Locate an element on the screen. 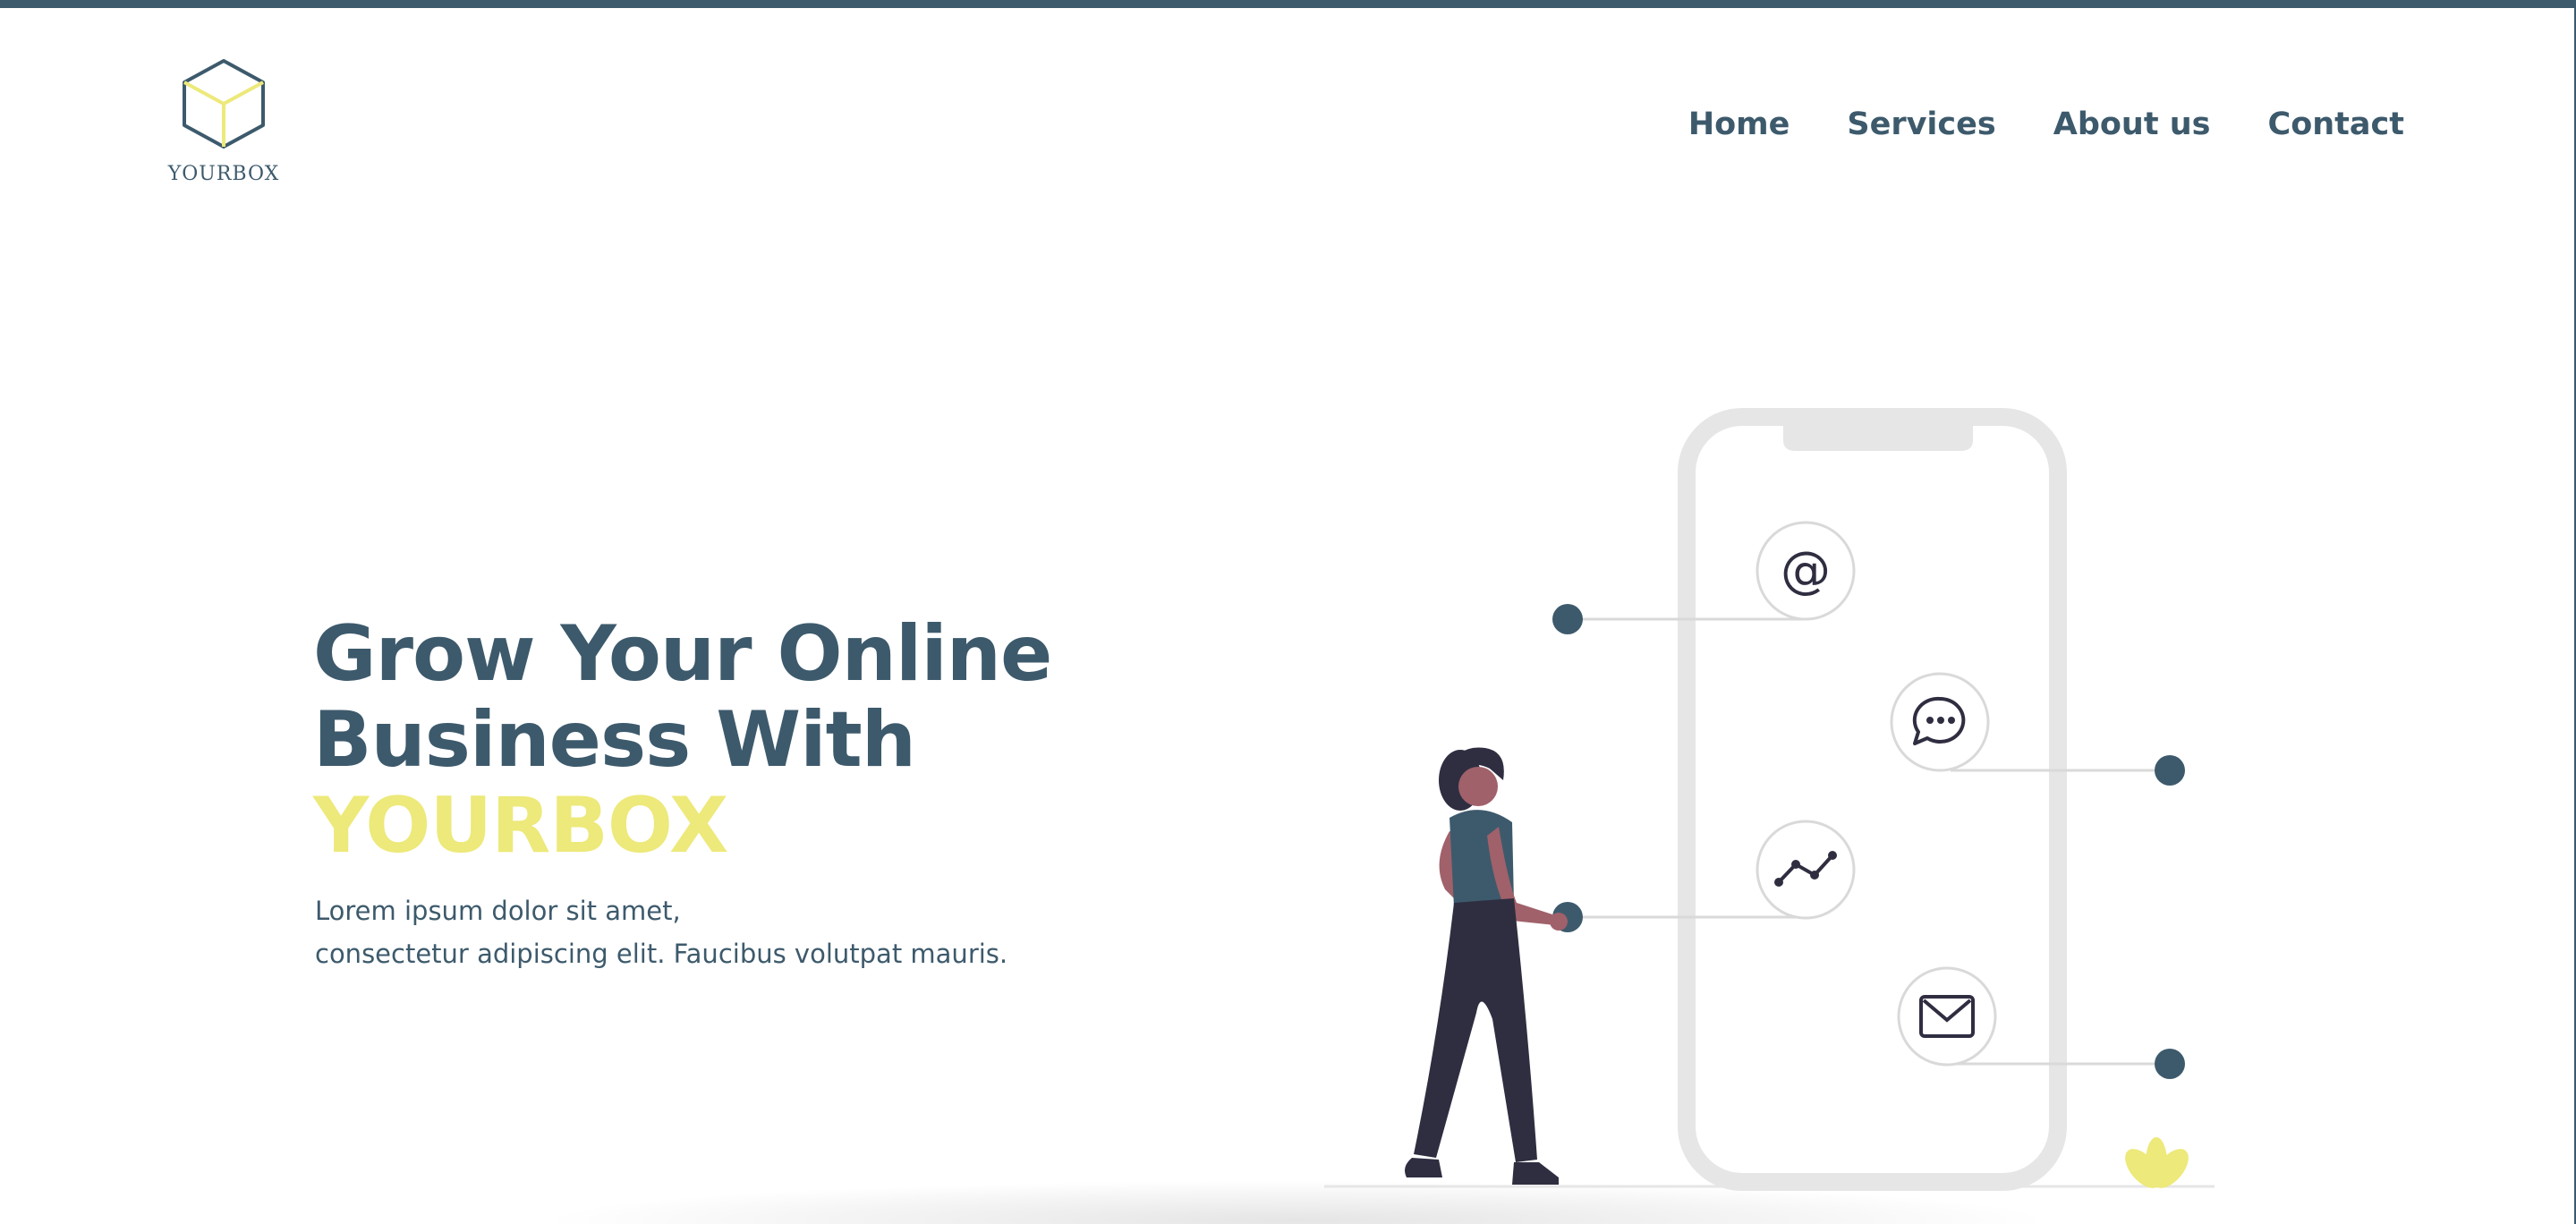 This screenshot has width=2576, height=1224. at-icon: @ is located at coordinates (1806, 571).